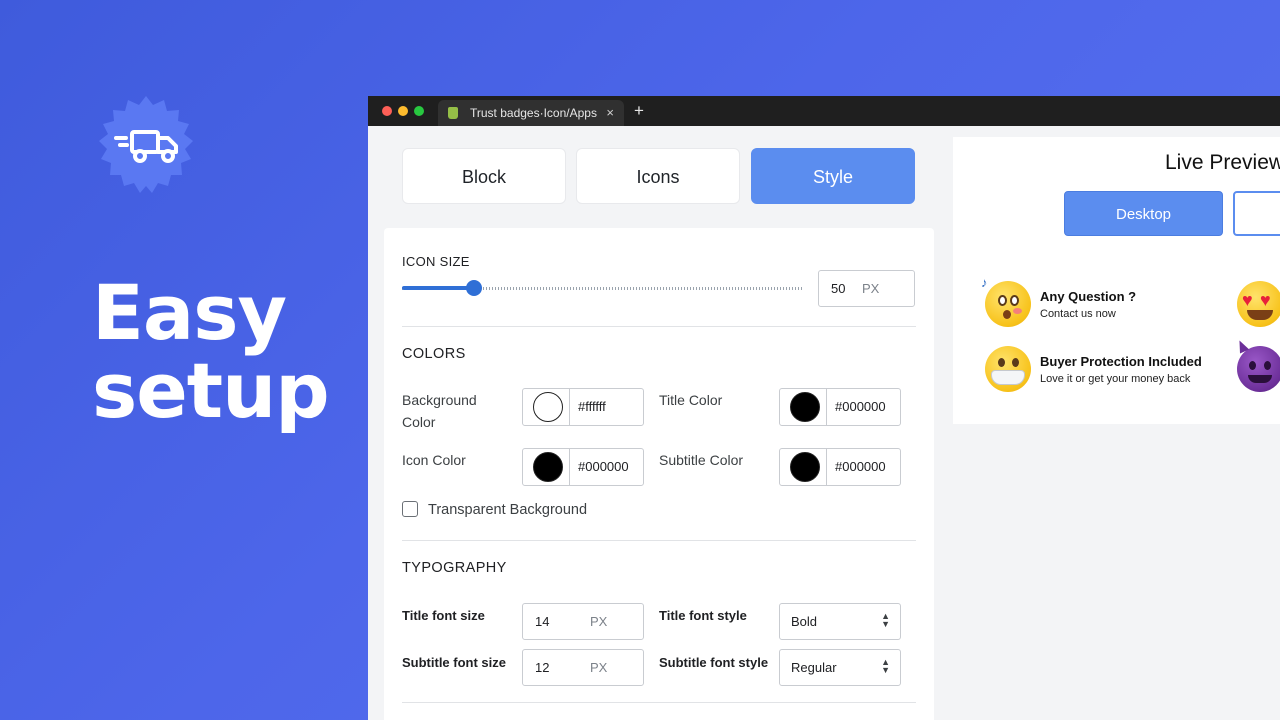 The image size is (1280, 720). Describe the element at coordinates (410, 509) in the screenshot. I see `transparent-background-checkbox` at that location.